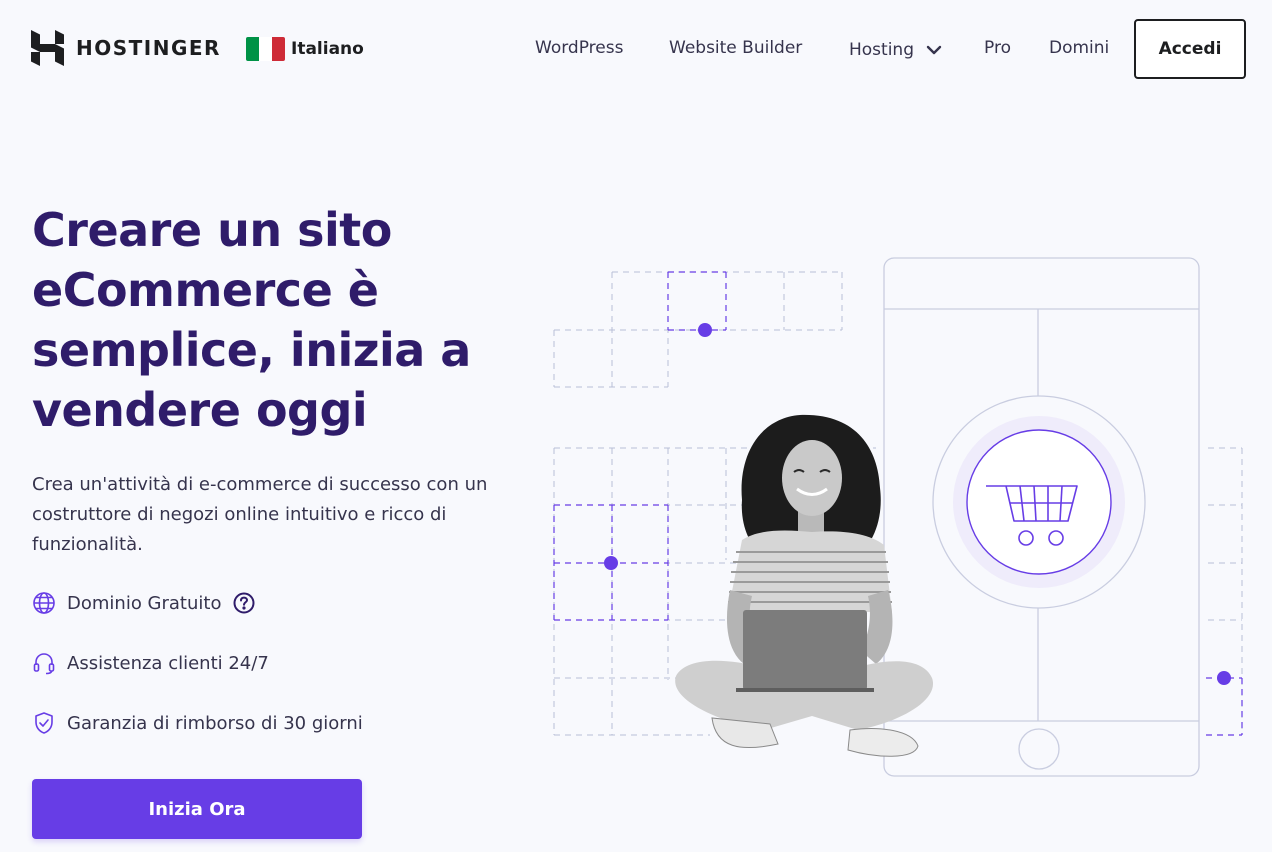  Describe the element at coordinates (244, 603) in the screenshot. I see `question-circle-icon` at that location.